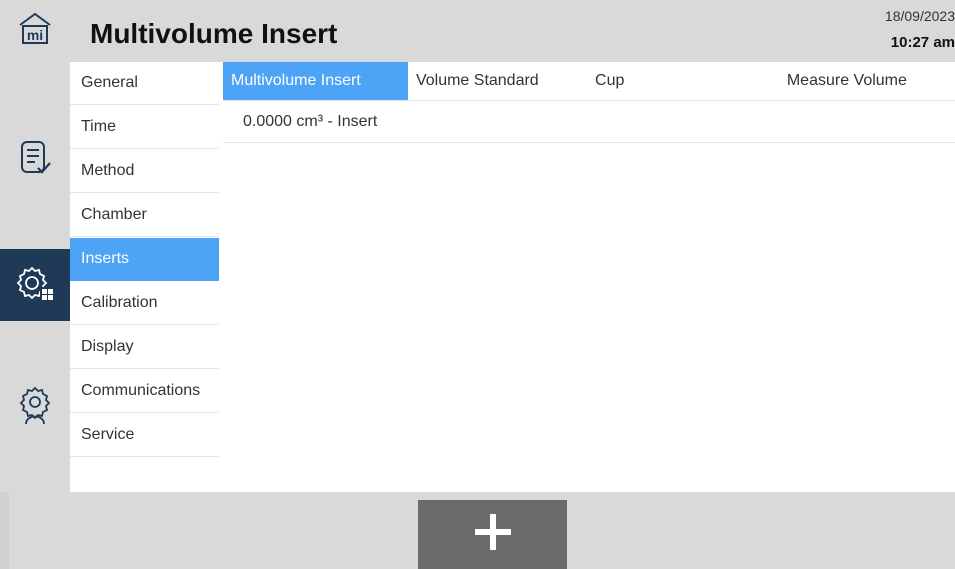 The height and width of the screenshot is (569, 955). I want to click on home-button: mi, so click(35, 31).